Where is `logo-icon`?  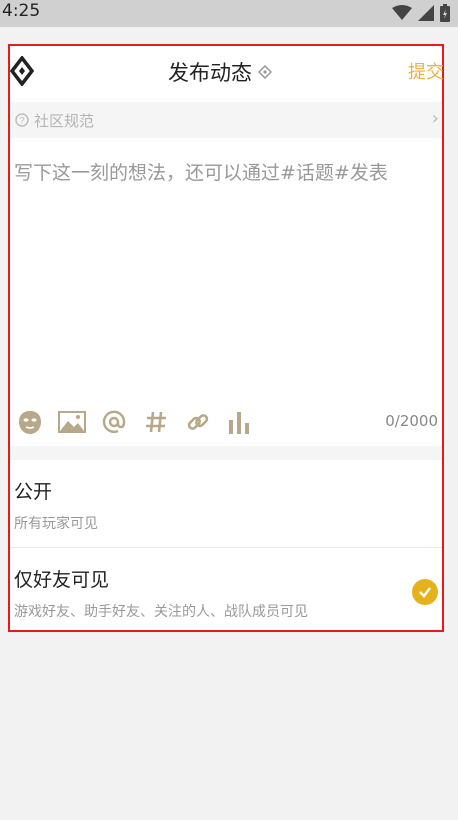
logo-icon is located at coordinates (22, 71).